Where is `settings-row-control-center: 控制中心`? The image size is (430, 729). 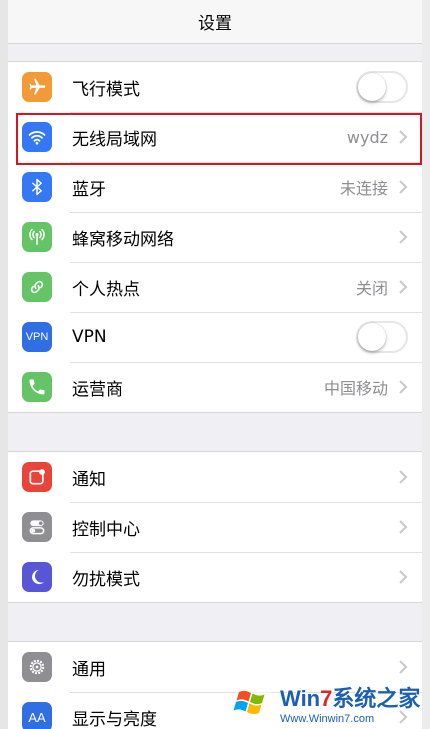
settings-row-control-center: 控制中心 is located at coordinates (215, 527).